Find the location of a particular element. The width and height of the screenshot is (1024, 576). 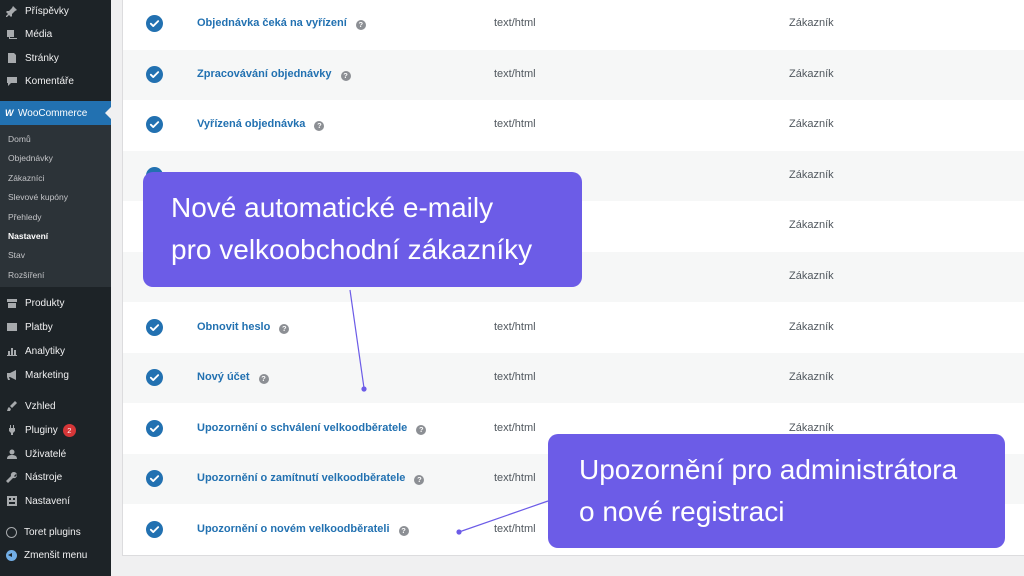

sidebar-item-label: Nástroje is located at coordinates (44, 477).